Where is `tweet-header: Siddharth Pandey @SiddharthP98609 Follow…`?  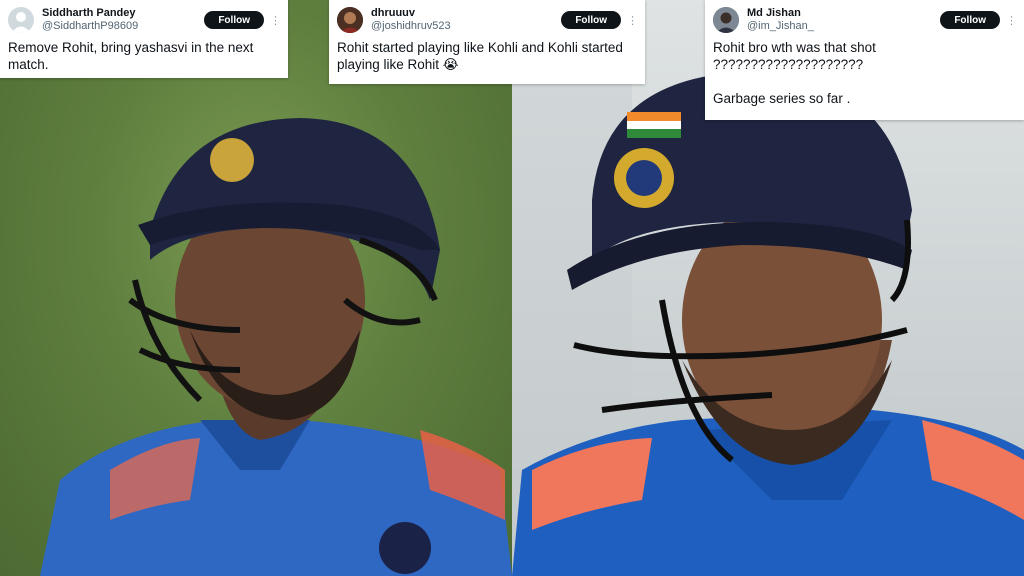
tweet-header: Siddharth Pandey @SiddharthP98609 Follow… is located at coordinates (144, 20).